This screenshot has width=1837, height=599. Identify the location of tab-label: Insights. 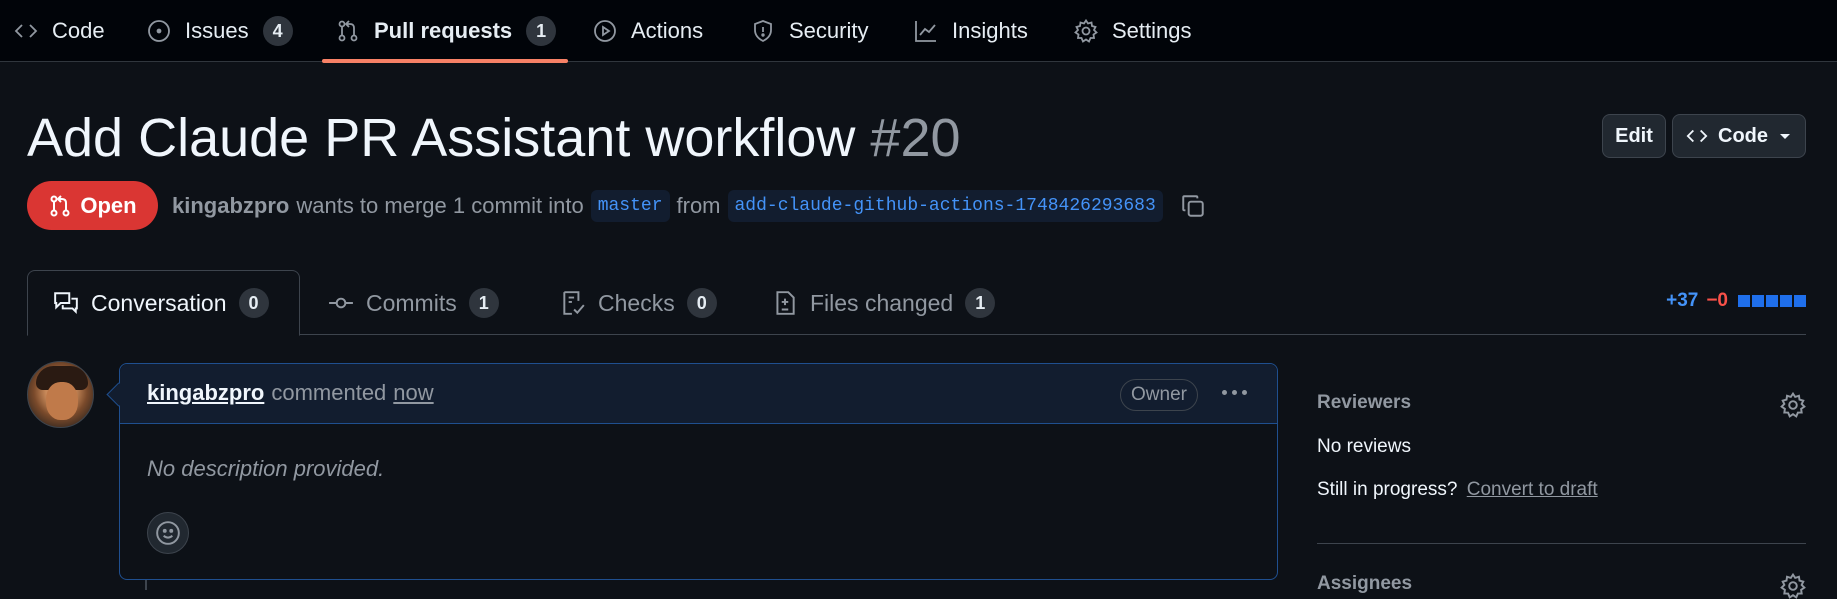
(990, 30).